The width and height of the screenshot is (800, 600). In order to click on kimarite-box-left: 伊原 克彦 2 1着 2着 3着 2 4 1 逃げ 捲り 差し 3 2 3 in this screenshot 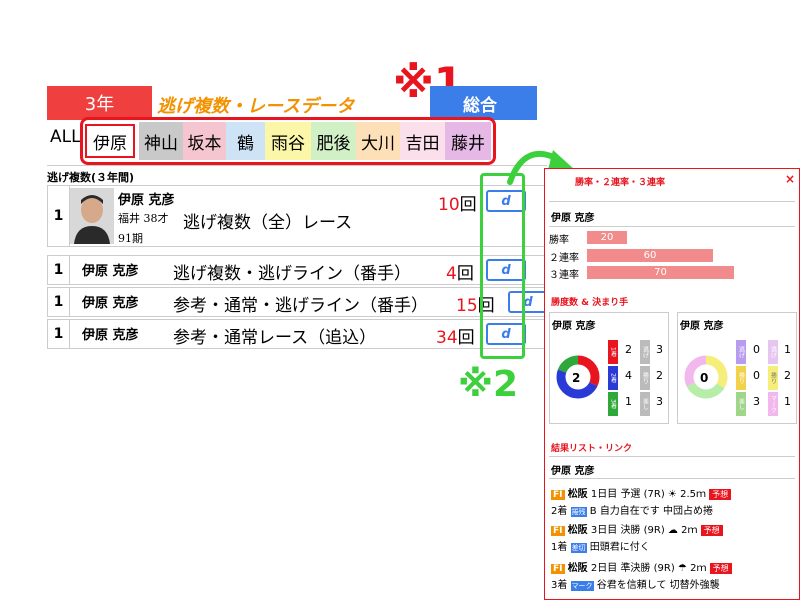, I will do `click(609, 368)`.